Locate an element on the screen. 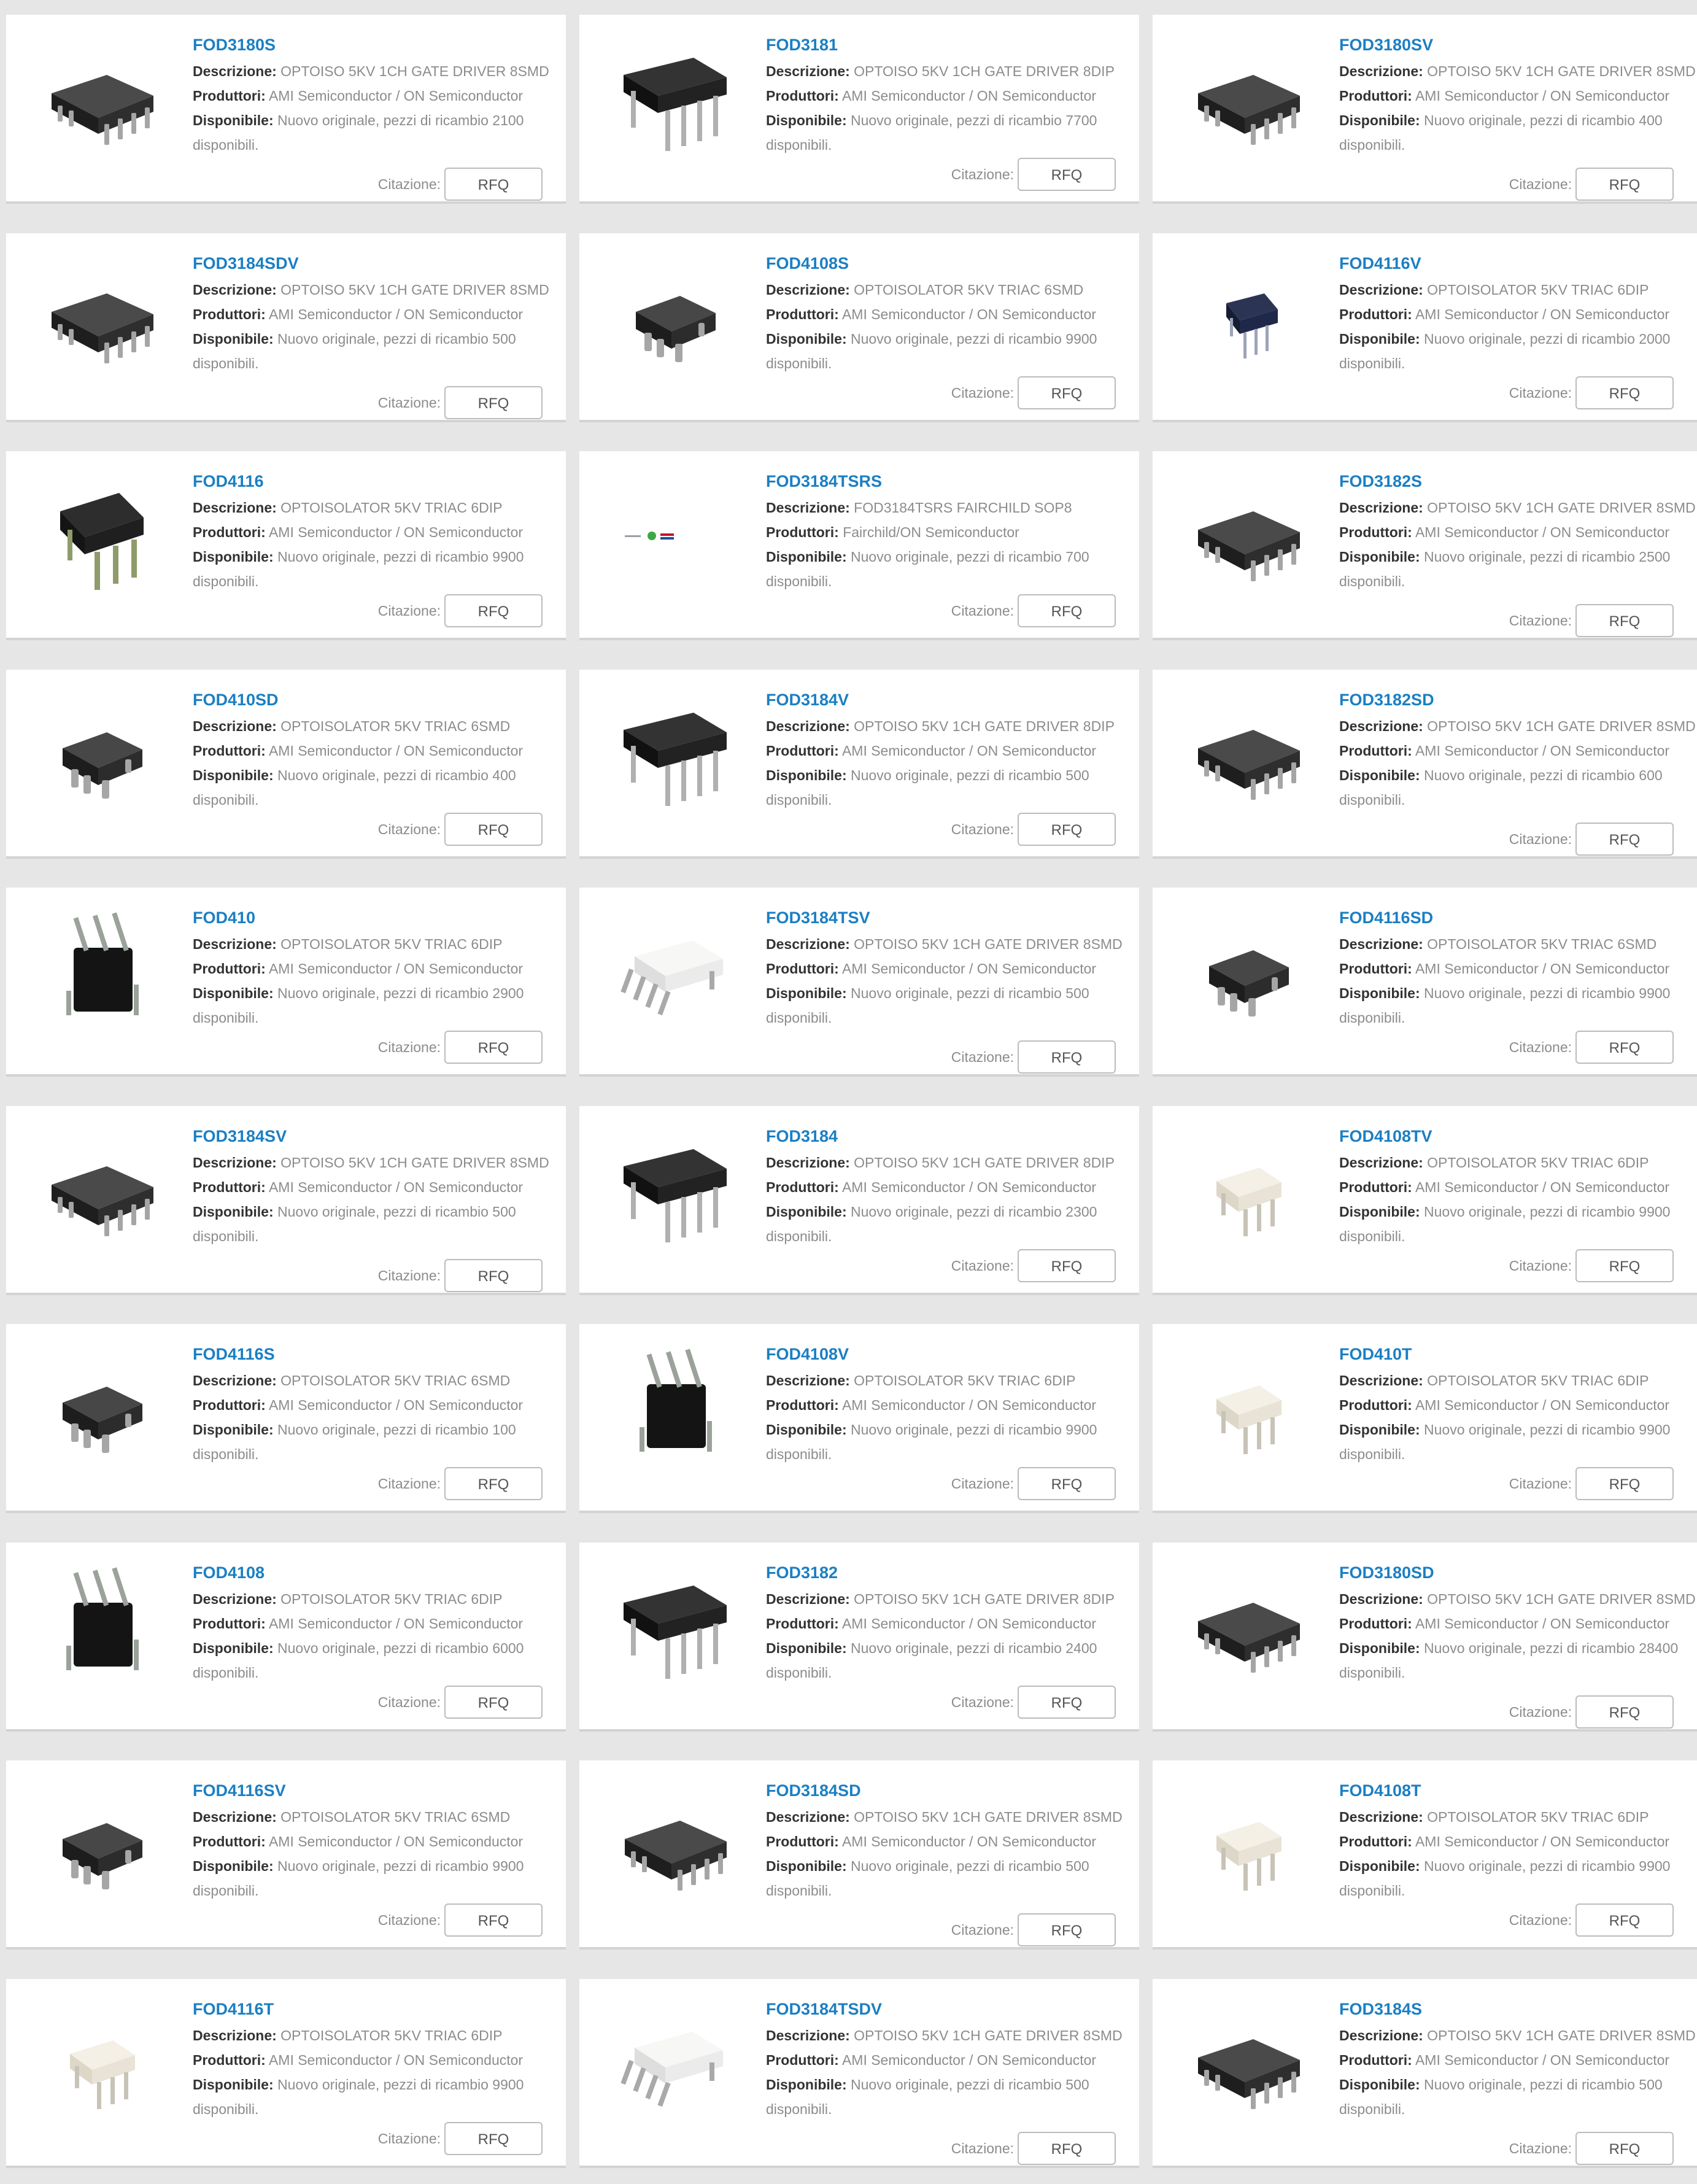 The height and width of the screenshot is (2184, 1697). product-part-number-link: FOD3182 is located at coordinates (952, 1572).